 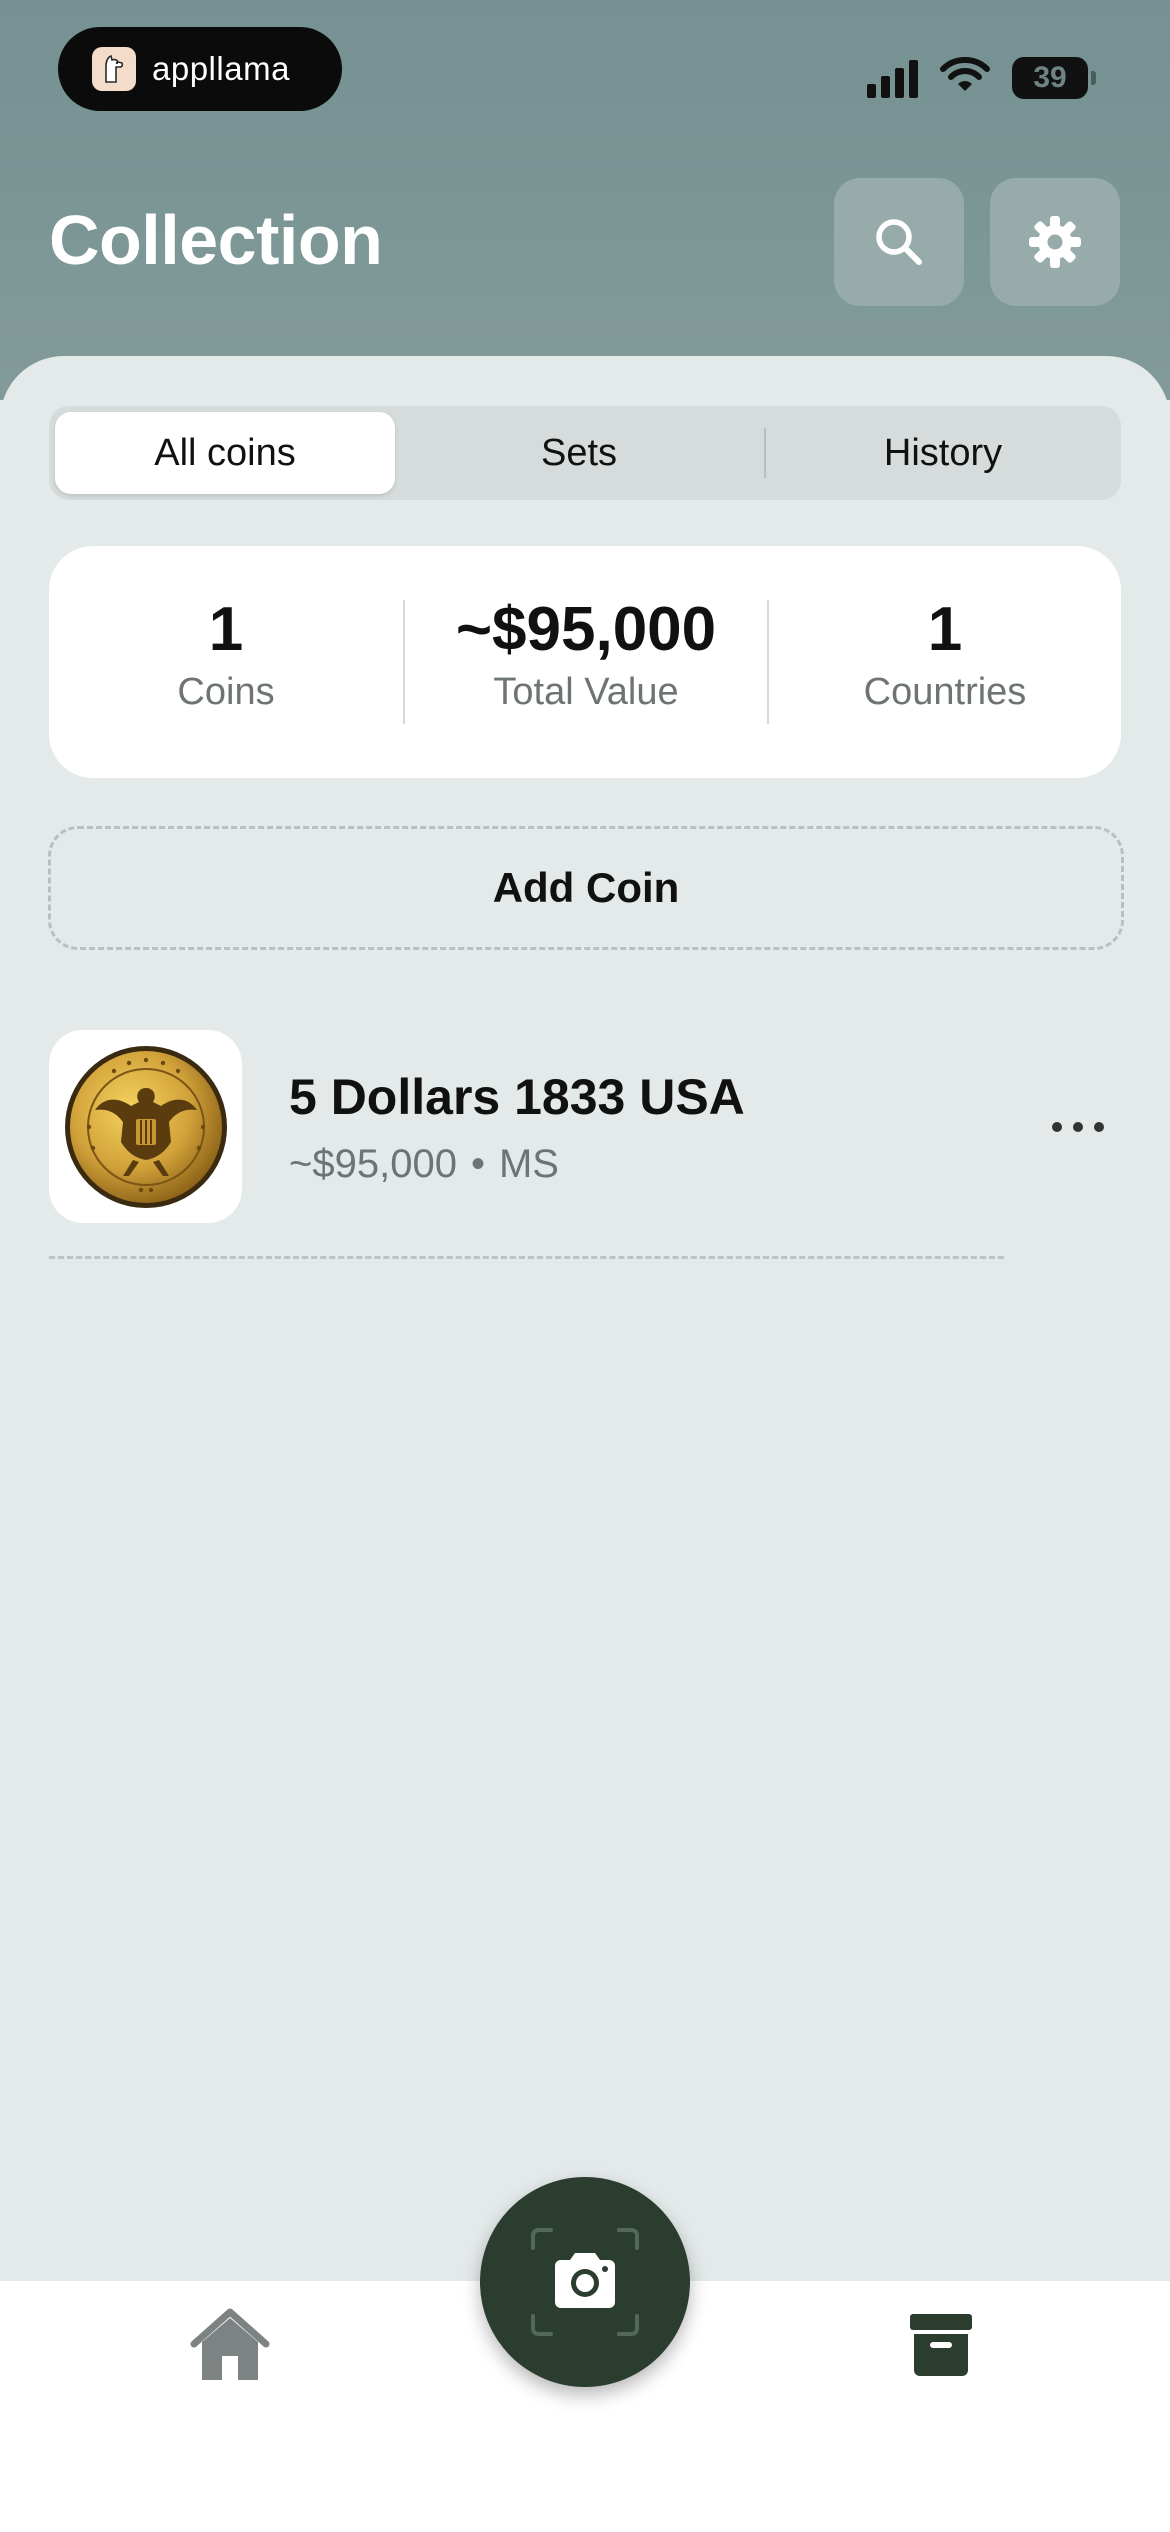 What do you see at coordinates (216, 240) in the screenshot?
I see `page-title: Collection` at bounding box center [216, 240].